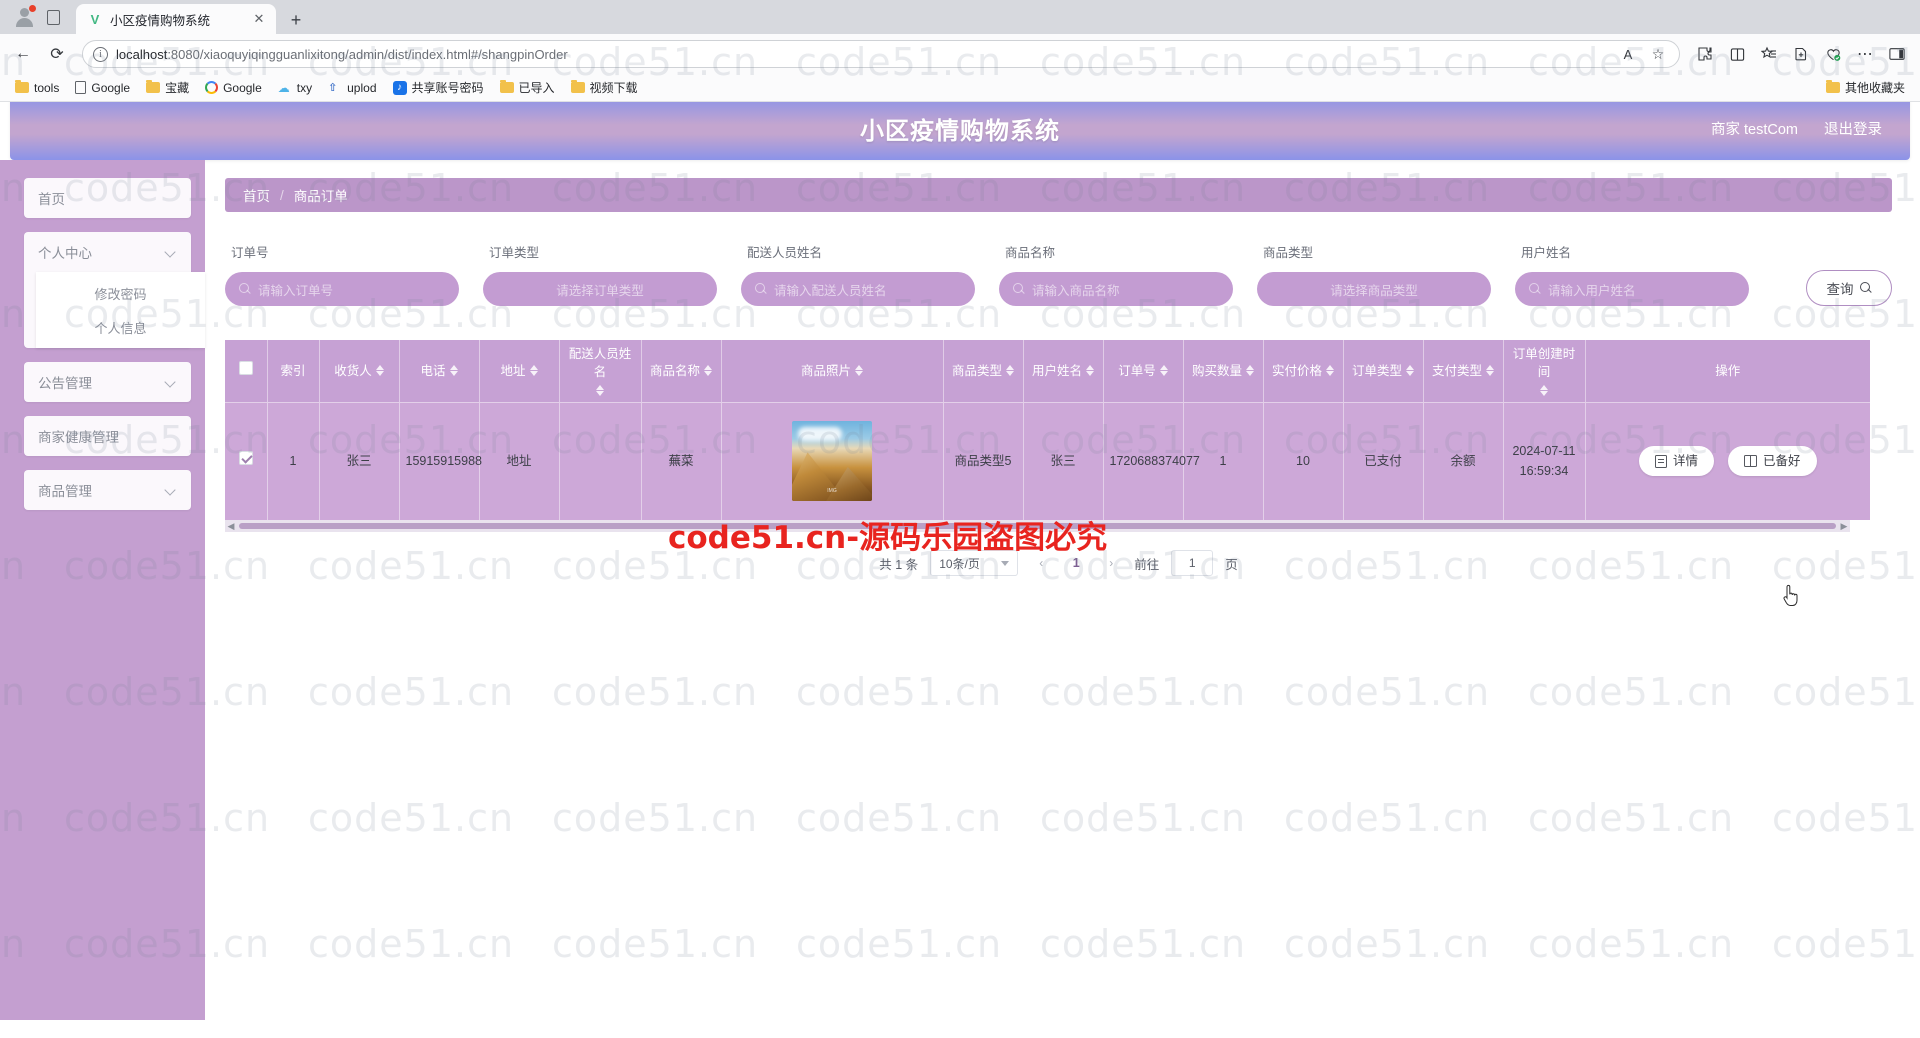  I want to click on read-aloud-icon: A, so click(1628, 54).